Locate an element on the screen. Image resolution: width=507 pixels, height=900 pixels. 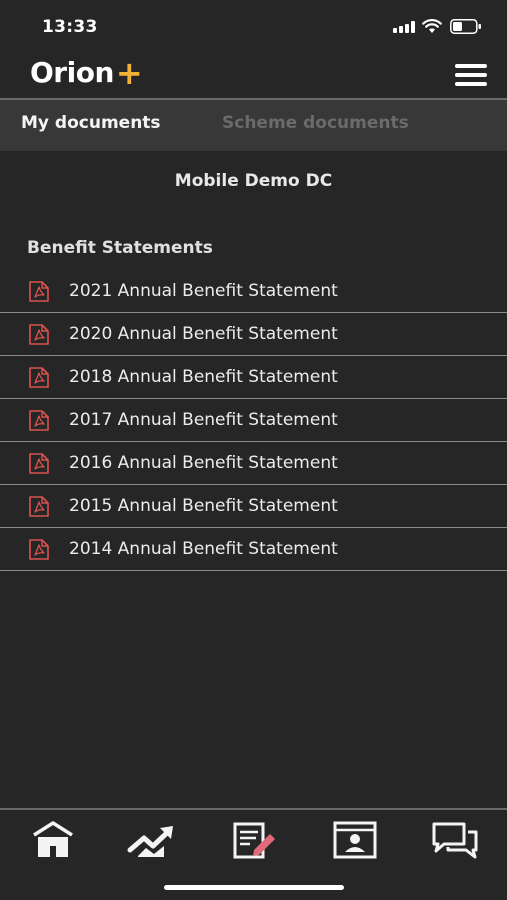
tab-my-documents: My documents is located at coordinates (91, 123).